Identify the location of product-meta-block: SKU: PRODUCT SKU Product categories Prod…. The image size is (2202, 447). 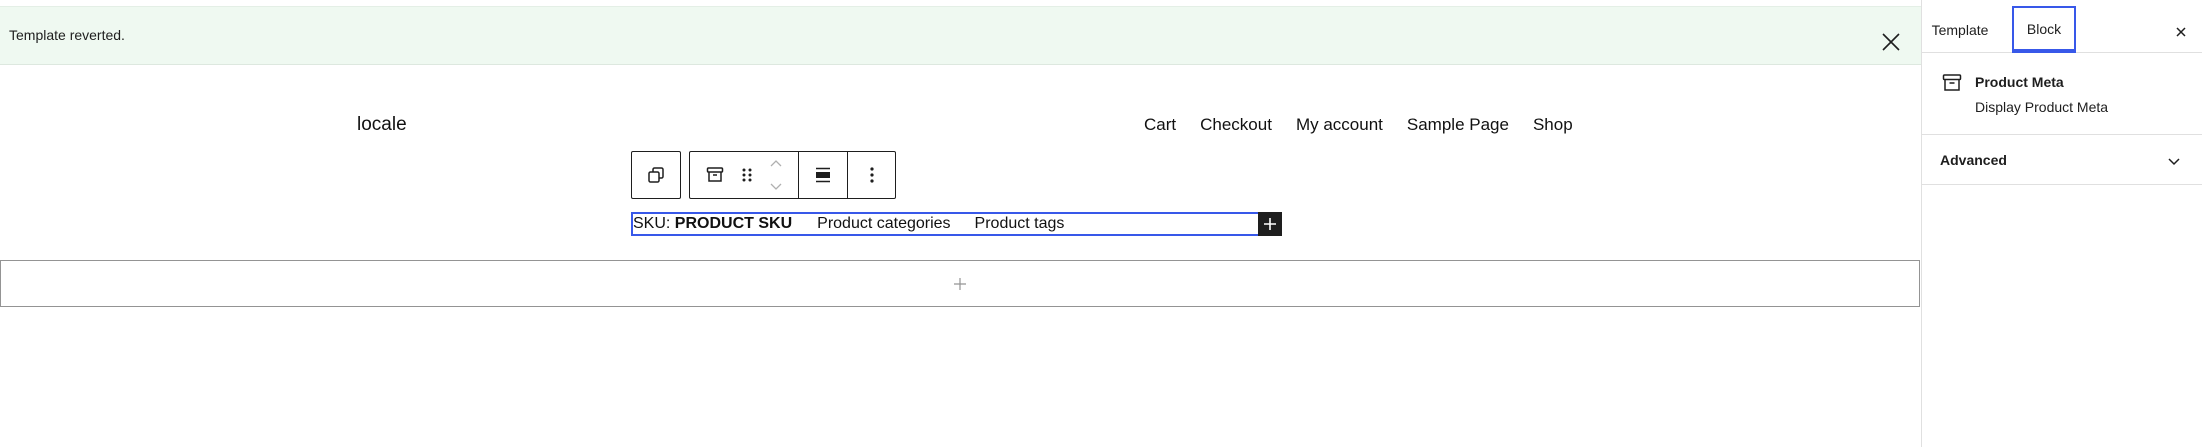
(956, 224).